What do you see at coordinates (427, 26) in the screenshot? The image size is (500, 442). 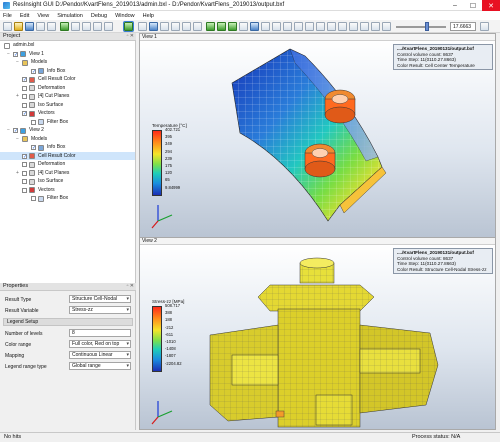 I see `timestep-slider-thumb` at bounding box center [427, 26].